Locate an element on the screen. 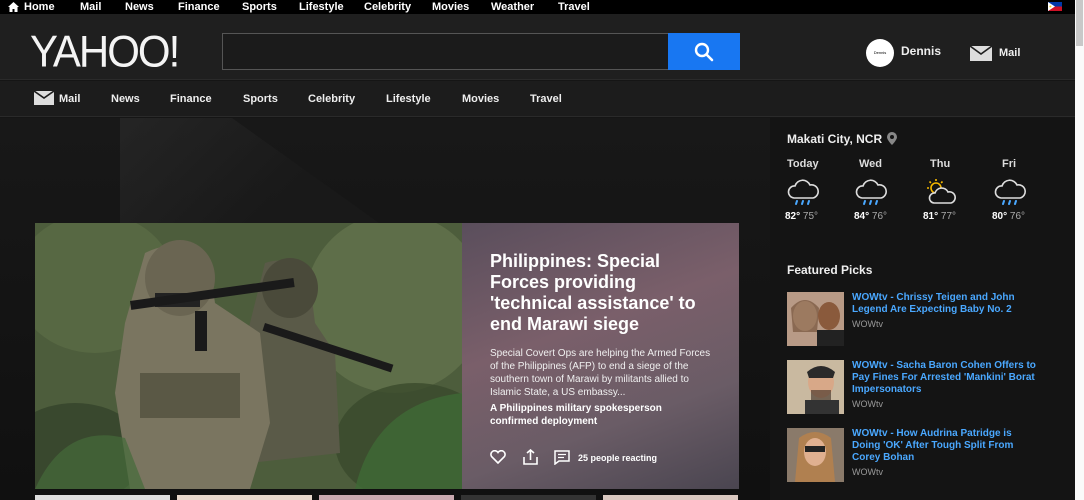 The width and height of the screenshot is (1084, 500). heart-icon is located at coordinates (498, 457).